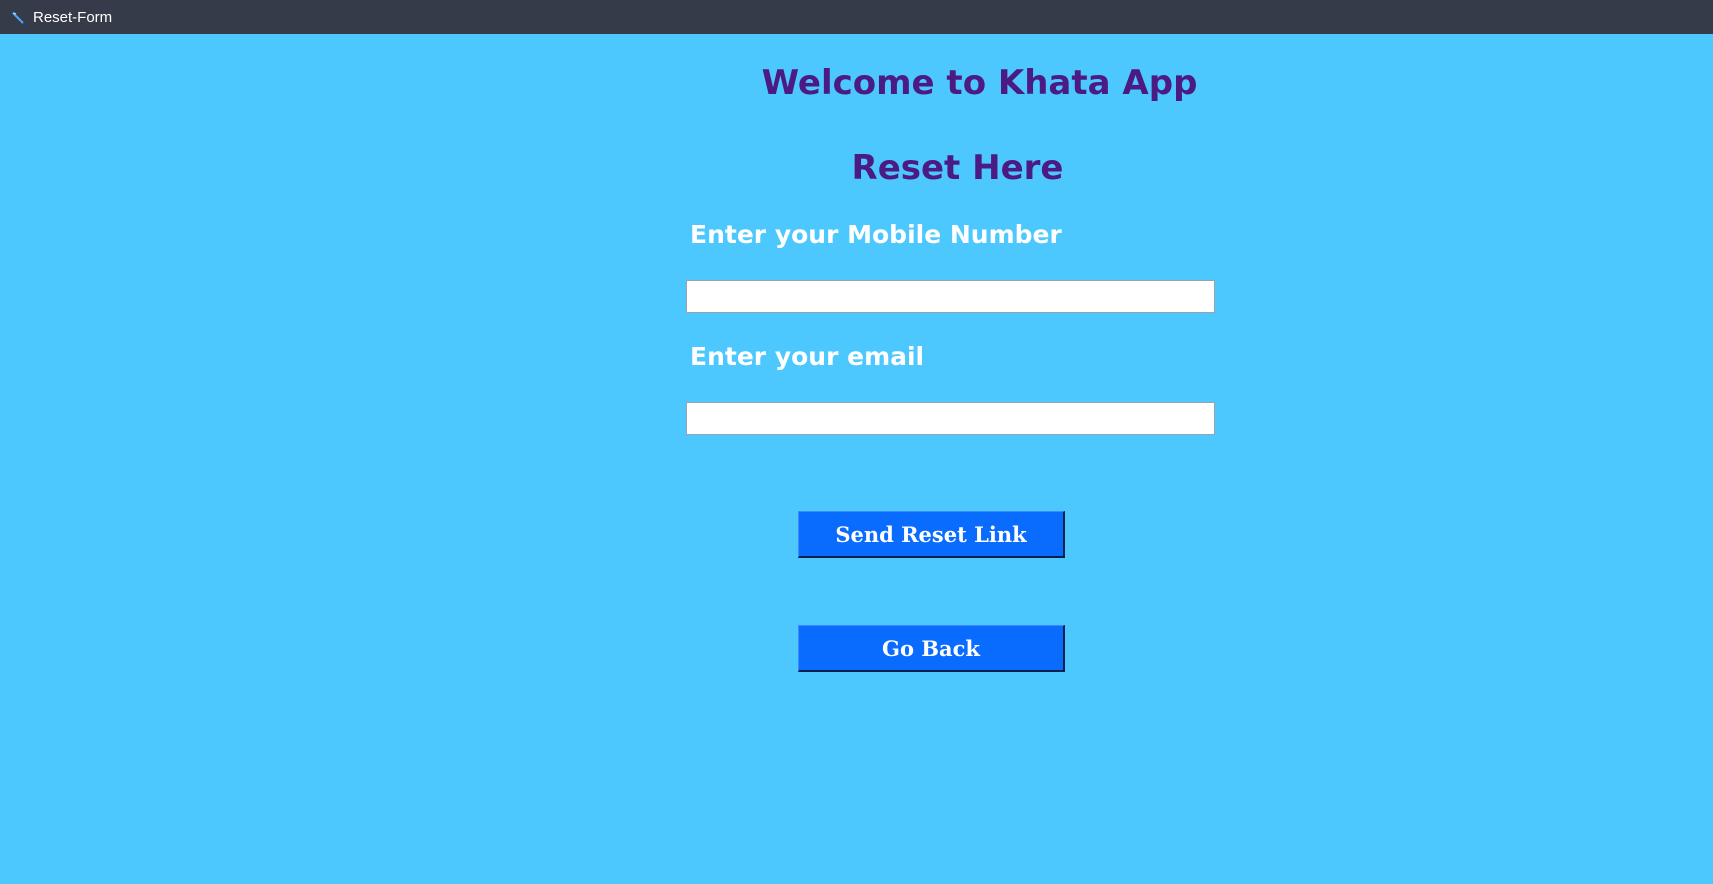  Describe the element at coordinates (979, 83) in the screenshot. I see `welcome-heading: Welcome to Khata App` at that location.